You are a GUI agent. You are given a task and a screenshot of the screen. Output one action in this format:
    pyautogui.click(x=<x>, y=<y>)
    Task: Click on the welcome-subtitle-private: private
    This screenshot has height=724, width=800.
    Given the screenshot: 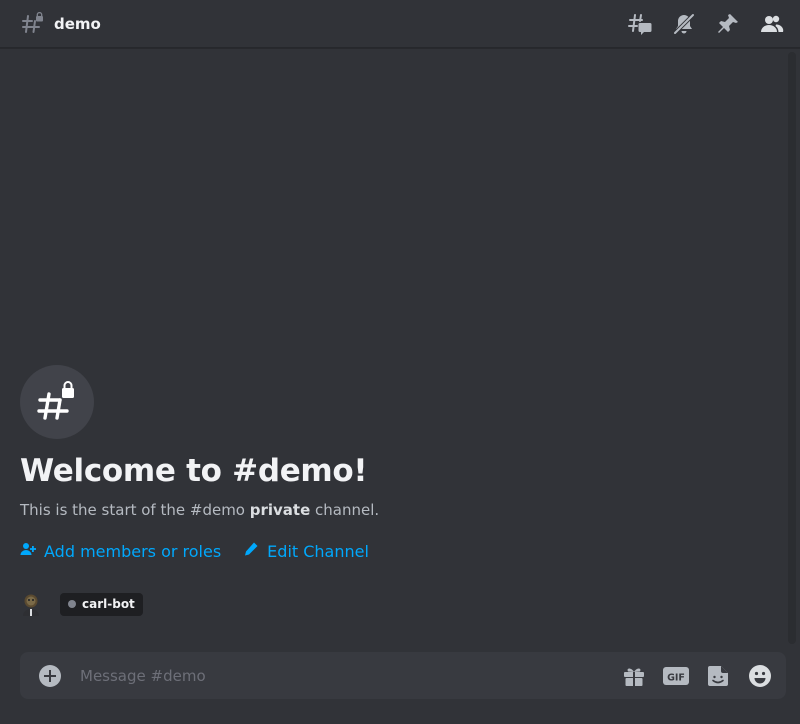 What is the action you would take?
    pyautogui.click(x=280, y=510)
    